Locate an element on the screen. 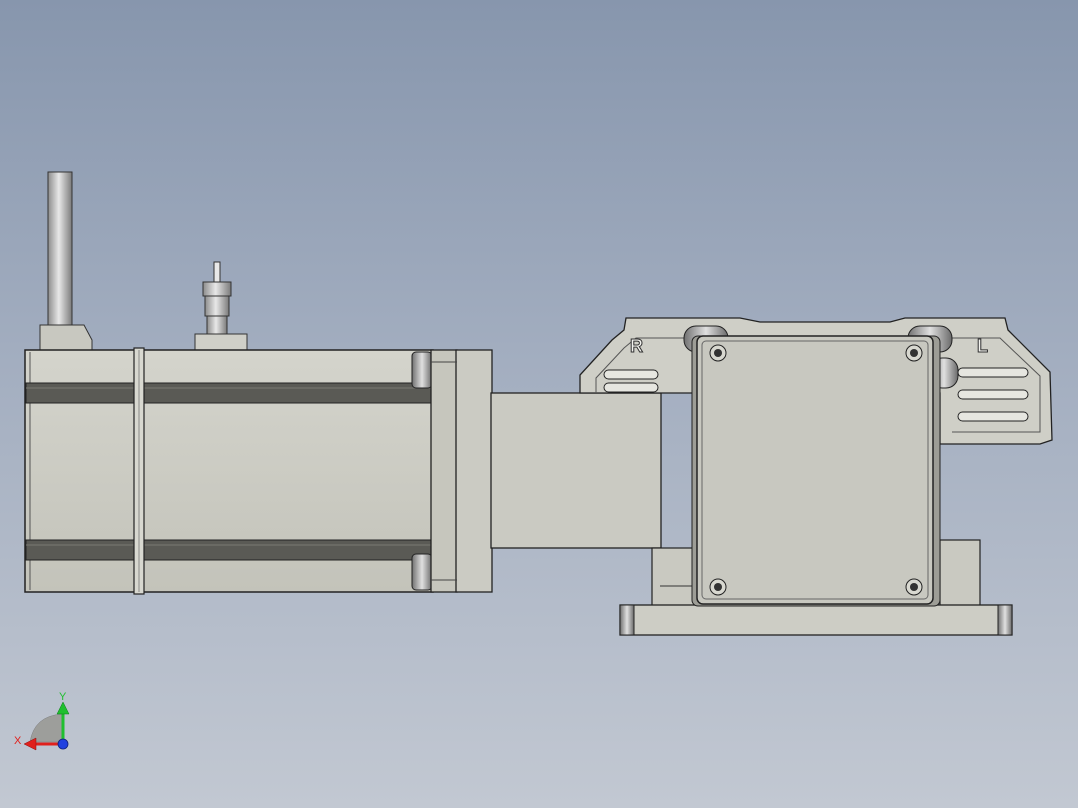 Image resolution: width=1078 pixels, height=808 pixels. orientation-triad: Y X is located at coordinates (42, 721).